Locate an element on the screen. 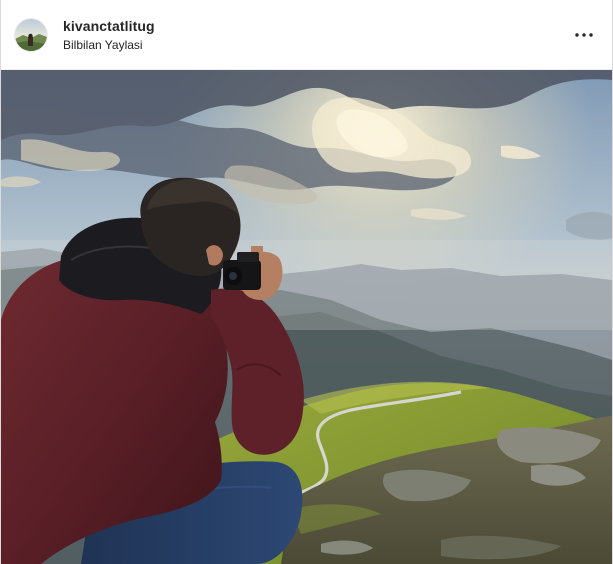 The image size is (613, 564). avatar-image is located at coordinates (31, 35).